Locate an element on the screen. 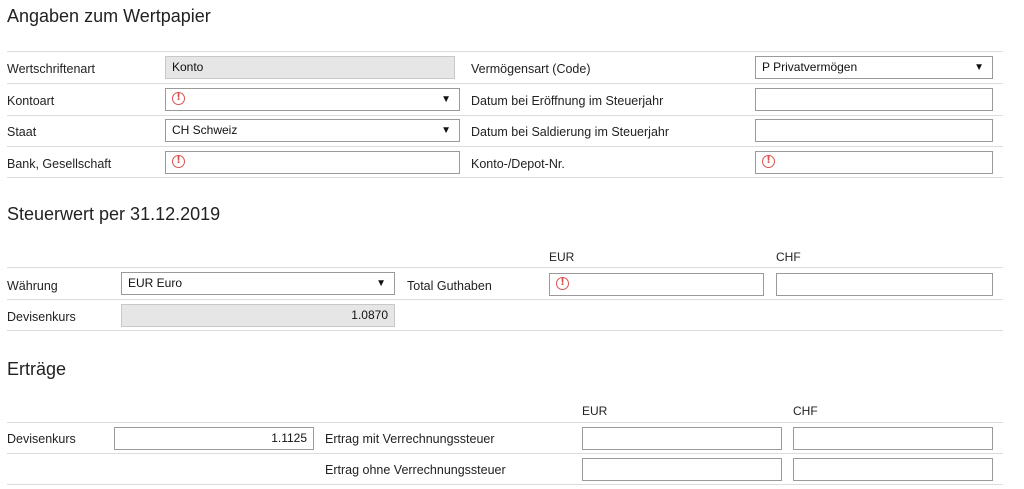 Image resolution: width=1024 pixels, height=489 pixels. ertraege-devisenkurs-value: 1.1125 is located at coordinates (289, 438).